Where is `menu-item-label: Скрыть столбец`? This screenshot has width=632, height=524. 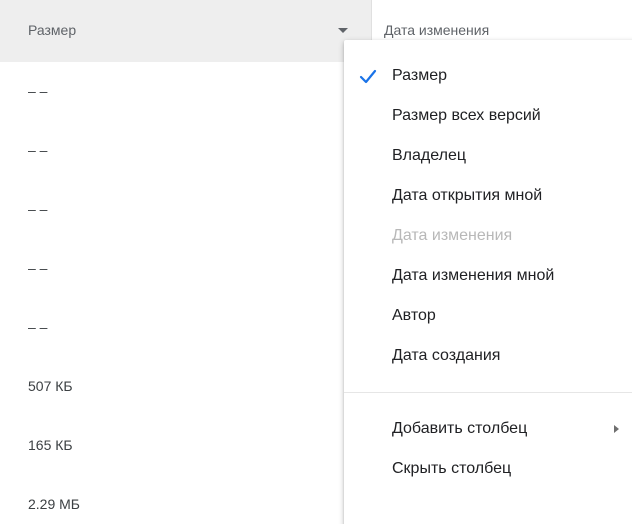 menu-item-label: Скрыть столбец is located at coordinates (452, 468).